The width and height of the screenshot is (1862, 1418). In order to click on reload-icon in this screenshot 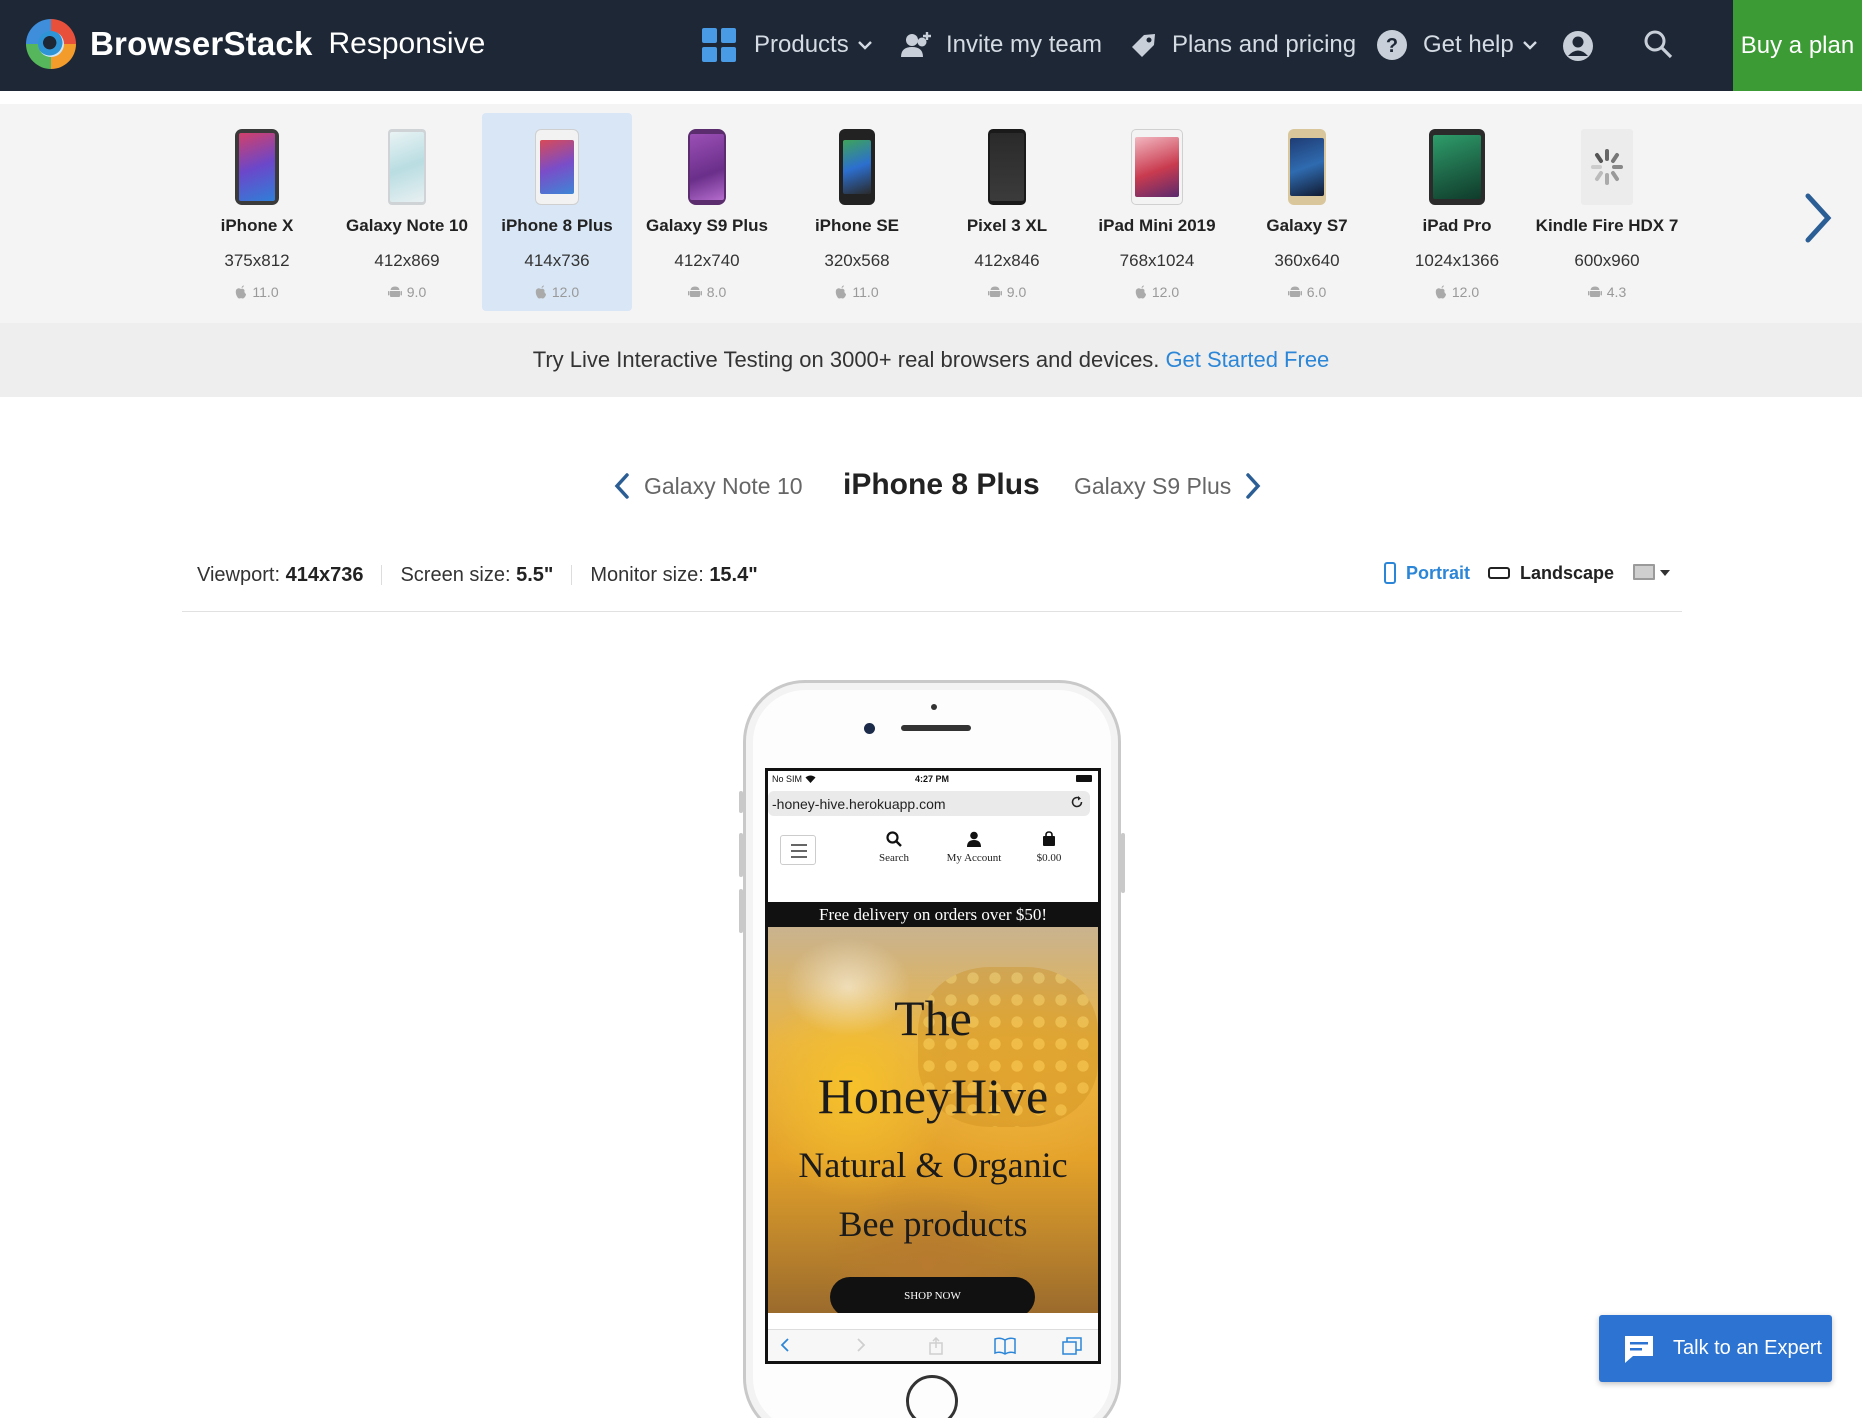, I will do `click(1077, 802)`.